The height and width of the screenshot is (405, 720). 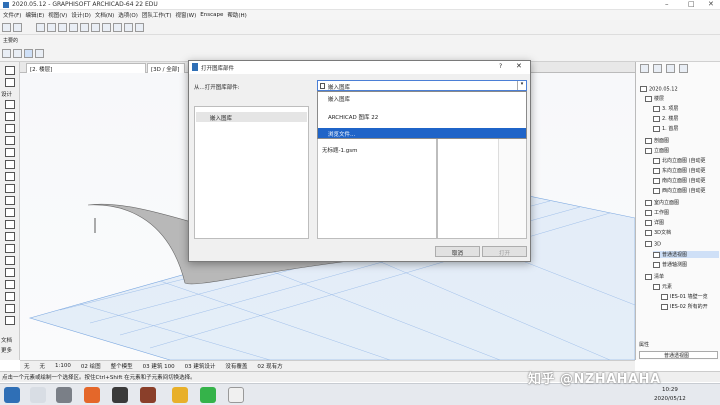 I want to click on tree-item-elements: 元素, so click(x=662, y=286).